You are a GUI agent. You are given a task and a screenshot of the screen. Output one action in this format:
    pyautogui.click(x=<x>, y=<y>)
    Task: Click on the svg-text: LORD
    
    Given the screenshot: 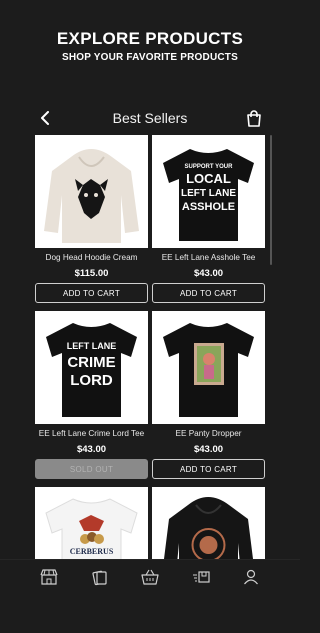 What is the action you would take?
    pyautogui.click(x=91, y=380)
    